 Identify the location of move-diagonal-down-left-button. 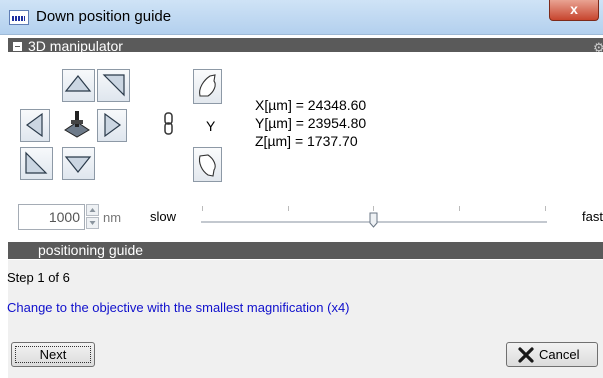
(36, 163).